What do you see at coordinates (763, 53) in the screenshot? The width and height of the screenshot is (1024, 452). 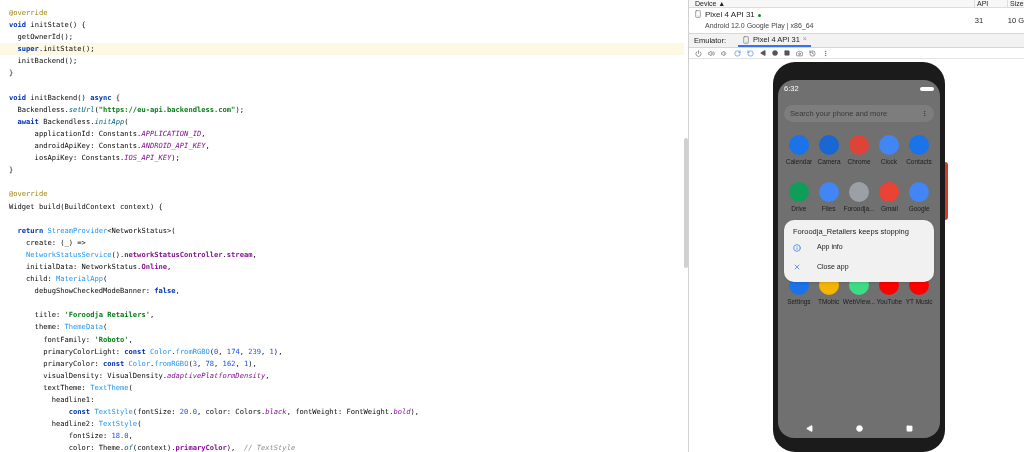 I see `back-icon` at bounding box center [763, 53].